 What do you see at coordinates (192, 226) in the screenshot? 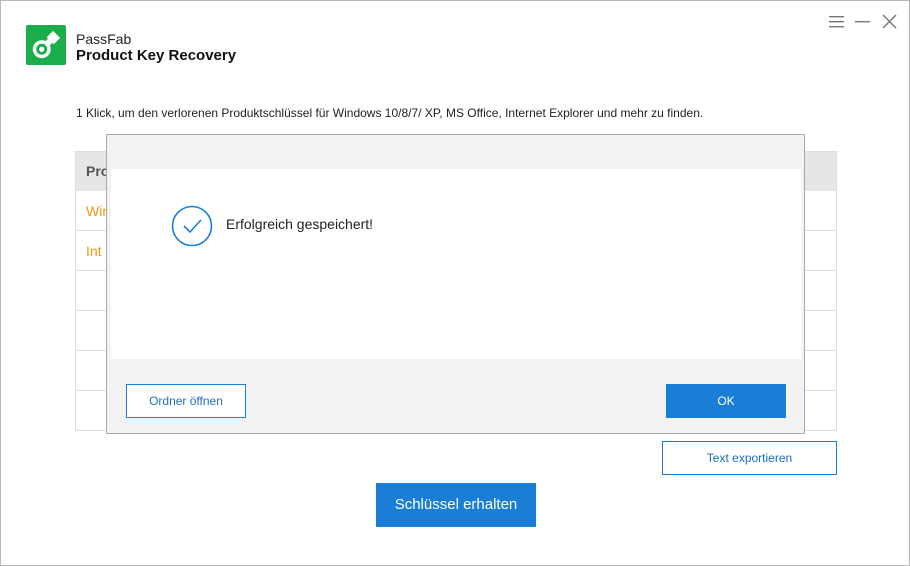
I see `success-check-icon` at bounding box center [192, 226].